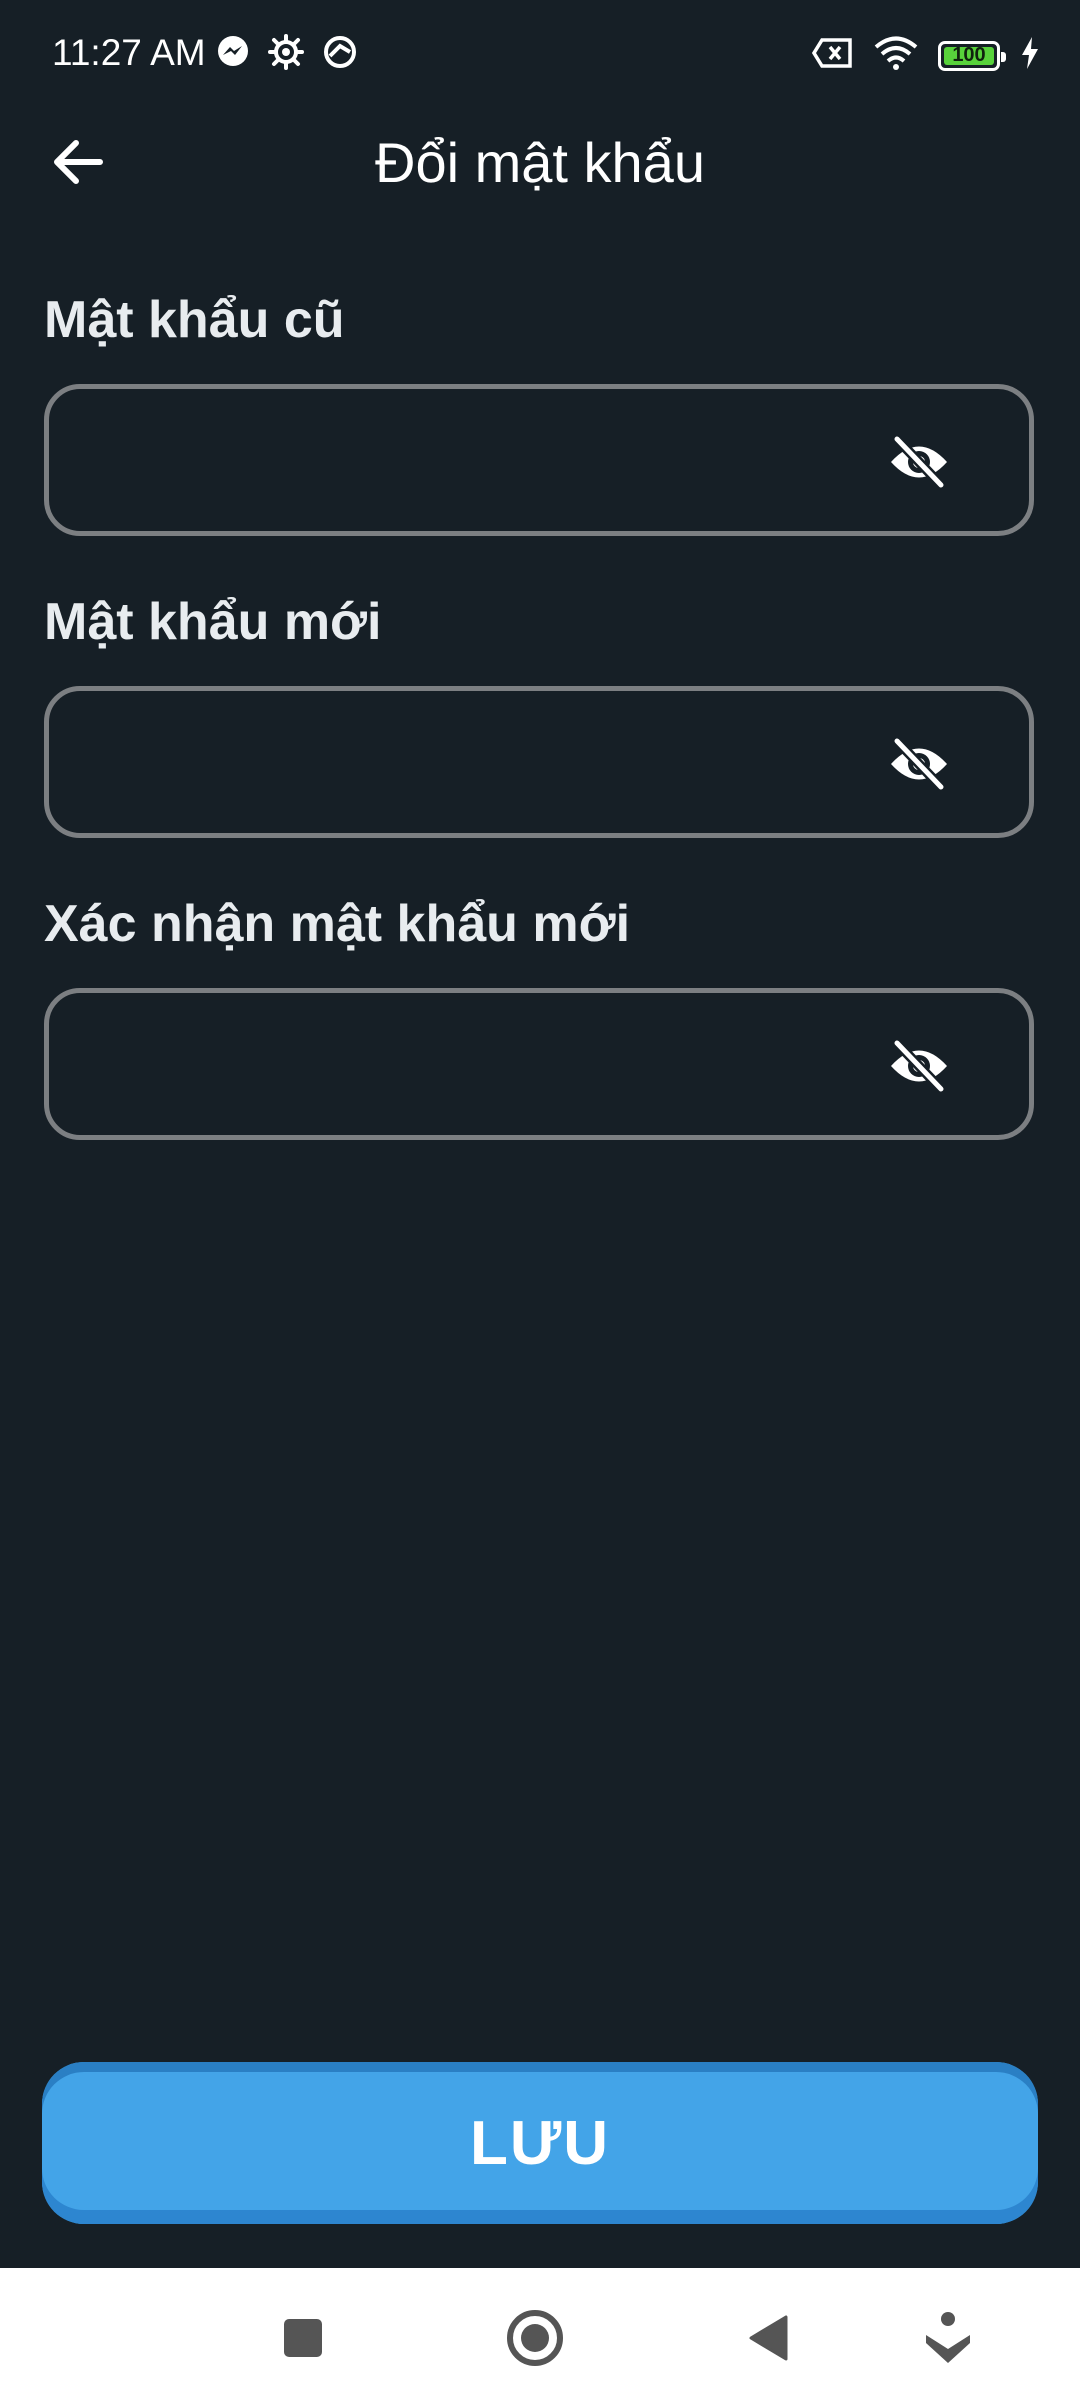  Describe the element at coordinates (481, 461) in the screenshot. I see `old-password-input` at that location.